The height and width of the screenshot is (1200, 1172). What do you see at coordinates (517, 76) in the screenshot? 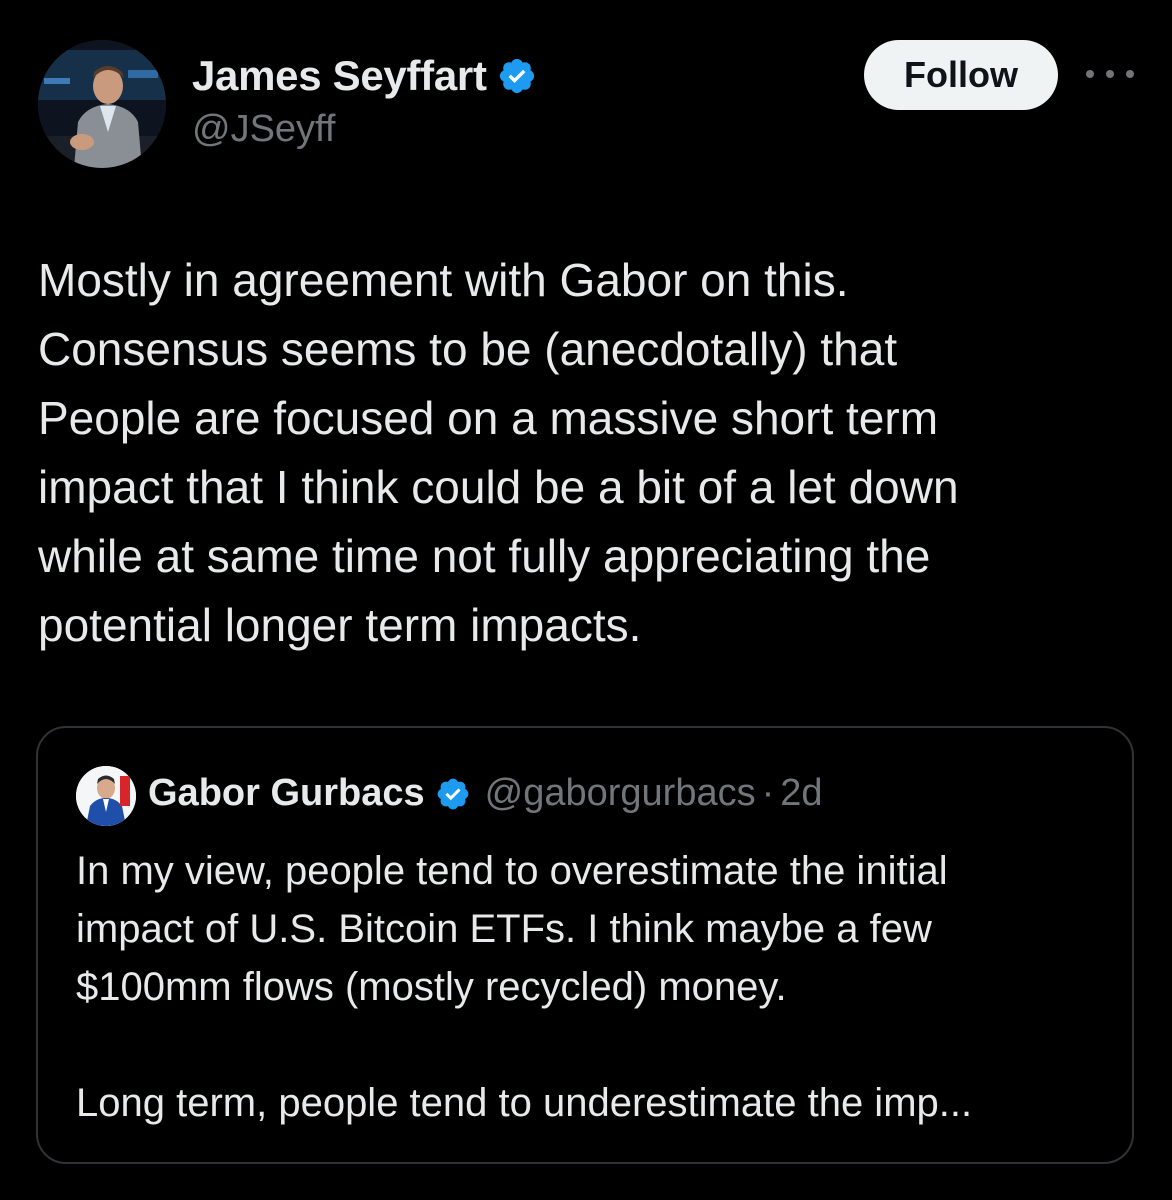
I see `verified-badge-icon` at bounding box center [517, 76].